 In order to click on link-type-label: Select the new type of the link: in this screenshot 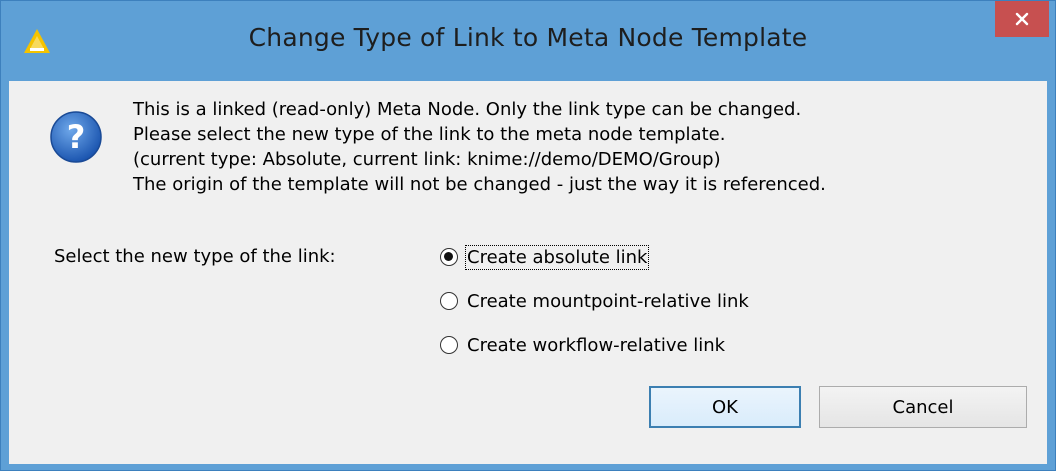, I will do `click(195, 256)`.